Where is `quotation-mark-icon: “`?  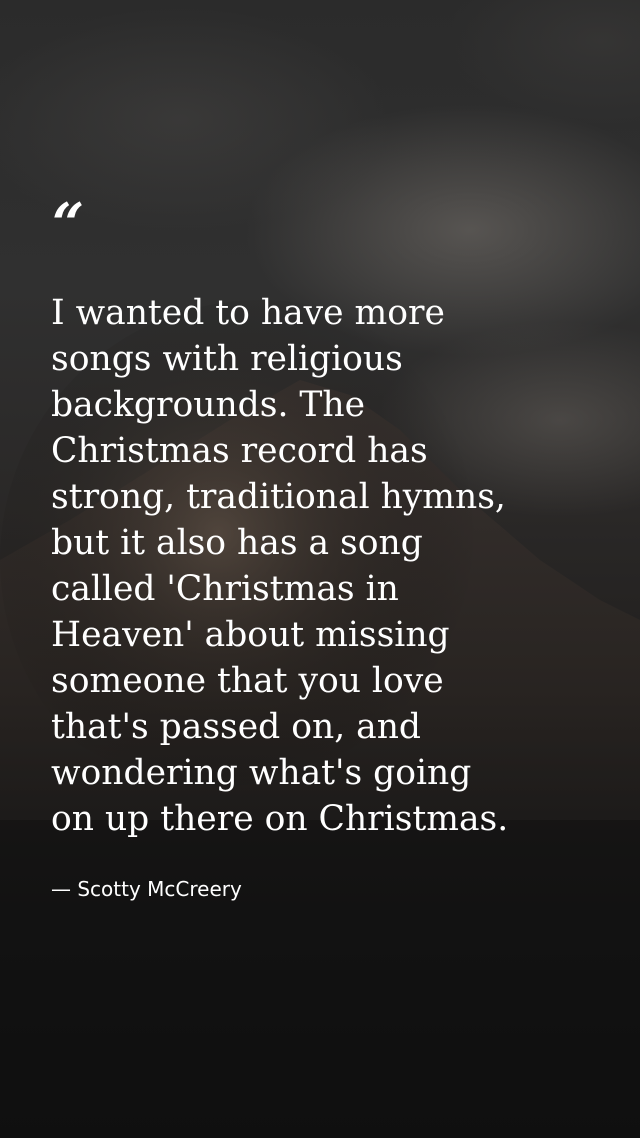 quotation-mark-icon: “ is located at coordinates (68, 224).